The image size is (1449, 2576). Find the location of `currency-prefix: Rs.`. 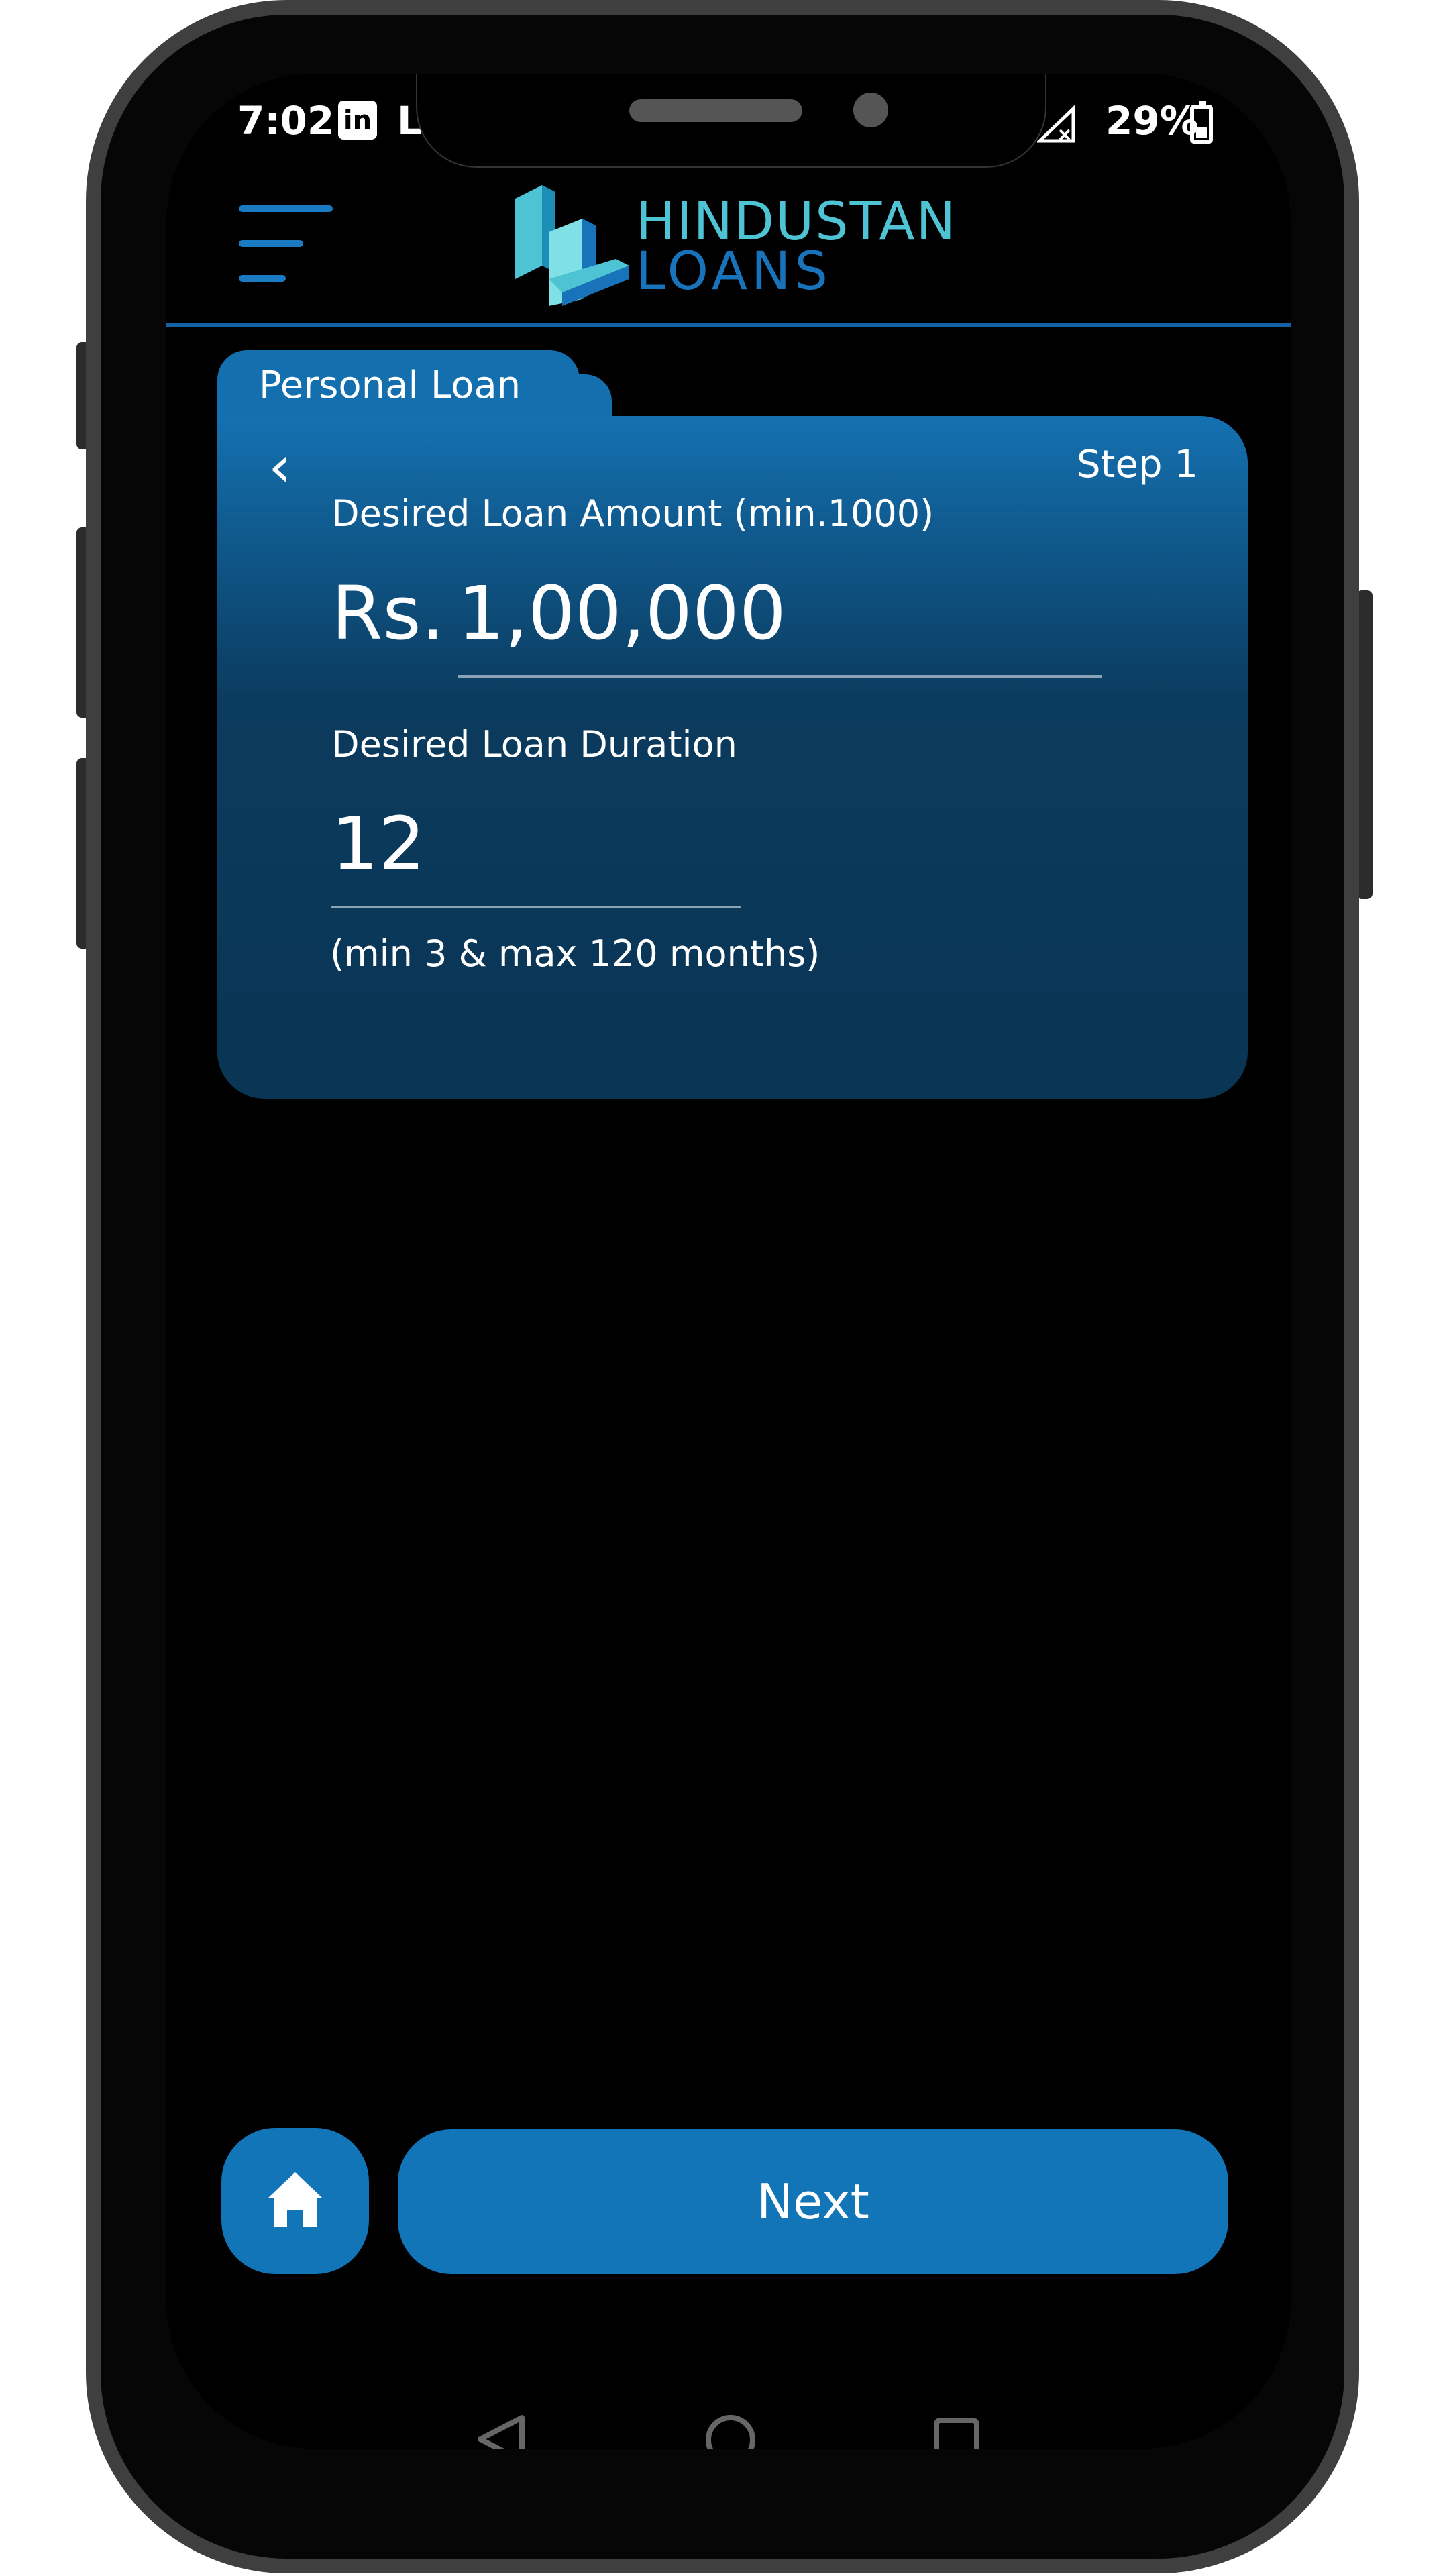

currency-prefix: Rs. is located at coordinates (388, 613).